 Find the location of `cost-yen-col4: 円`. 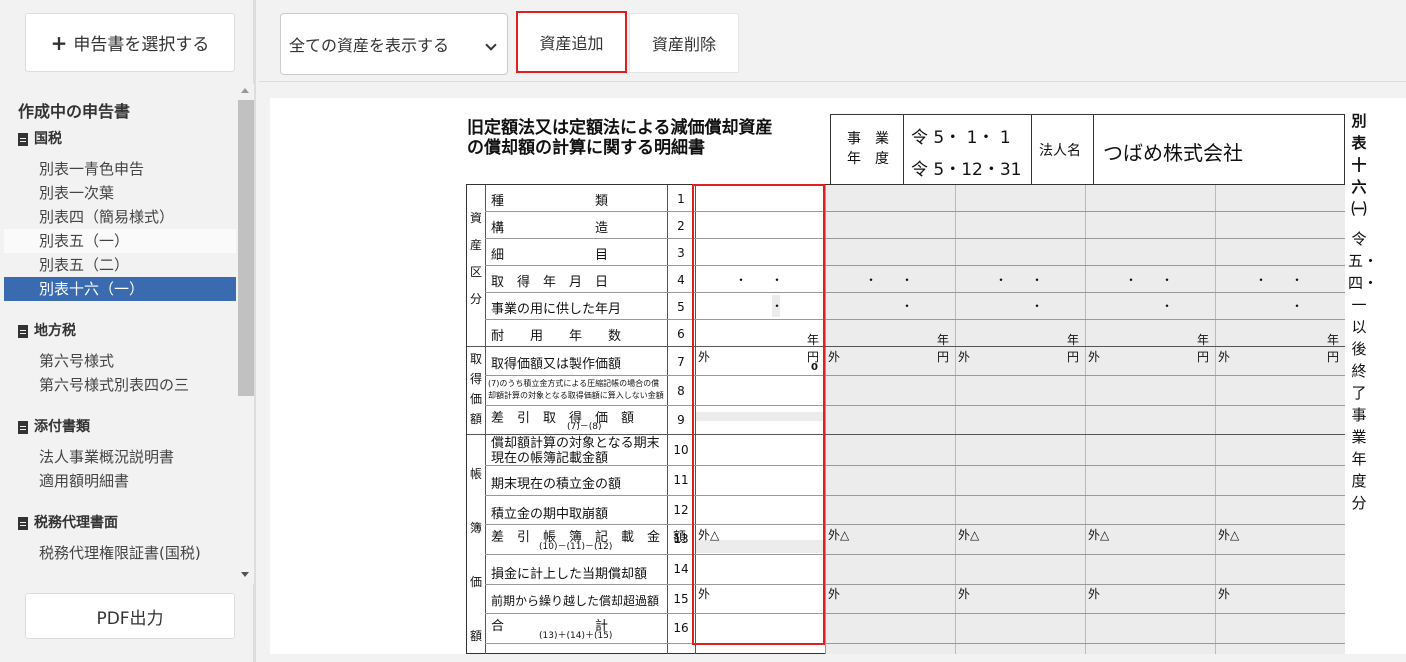

cost-yen-col4: 円 is located at coordinates (1203, 357).